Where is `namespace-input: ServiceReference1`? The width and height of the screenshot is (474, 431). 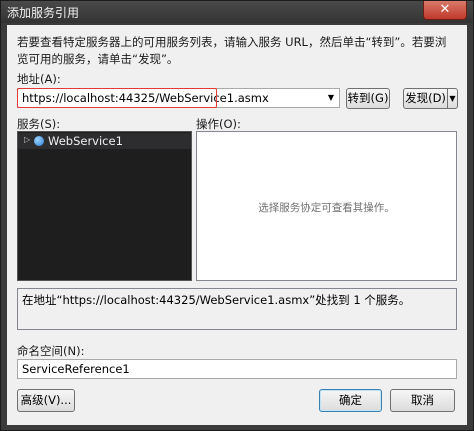
namespace-input: ServiceReference1 is located at coordinates (237, 369).